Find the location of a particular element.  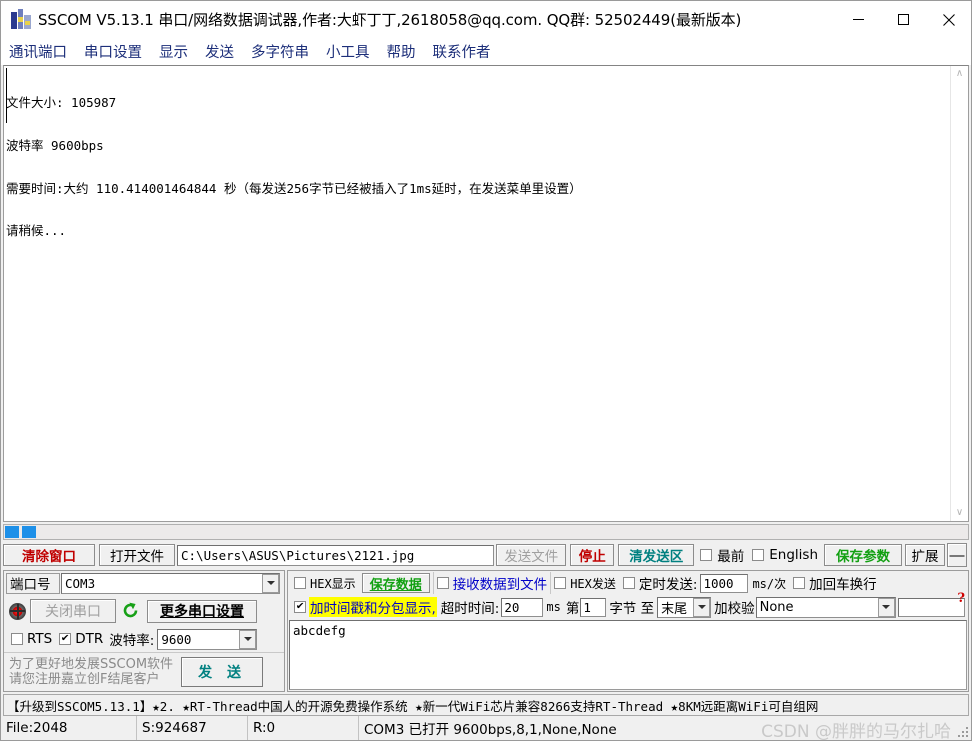

byte-from-label: 第 is located at coordinates (572, 609).